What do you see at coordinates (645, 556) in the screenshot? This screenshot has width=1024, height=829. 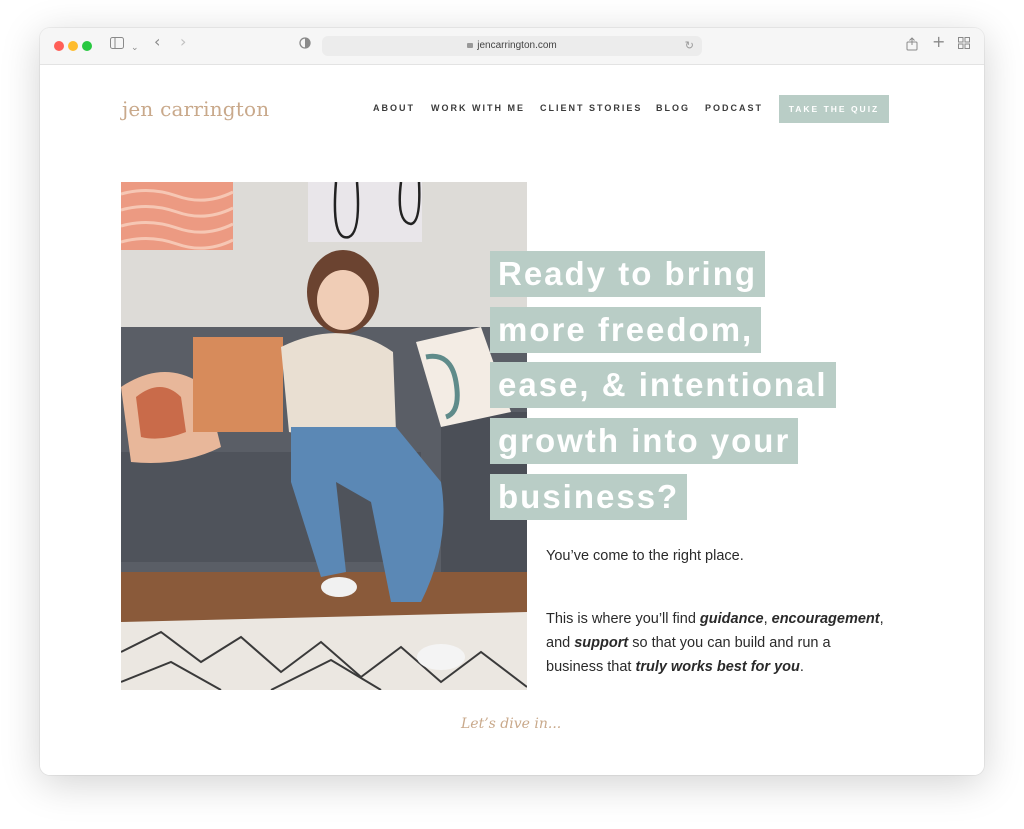 I see `intro-text: You’ve come to the right place.` at bounding box center [645, 556].